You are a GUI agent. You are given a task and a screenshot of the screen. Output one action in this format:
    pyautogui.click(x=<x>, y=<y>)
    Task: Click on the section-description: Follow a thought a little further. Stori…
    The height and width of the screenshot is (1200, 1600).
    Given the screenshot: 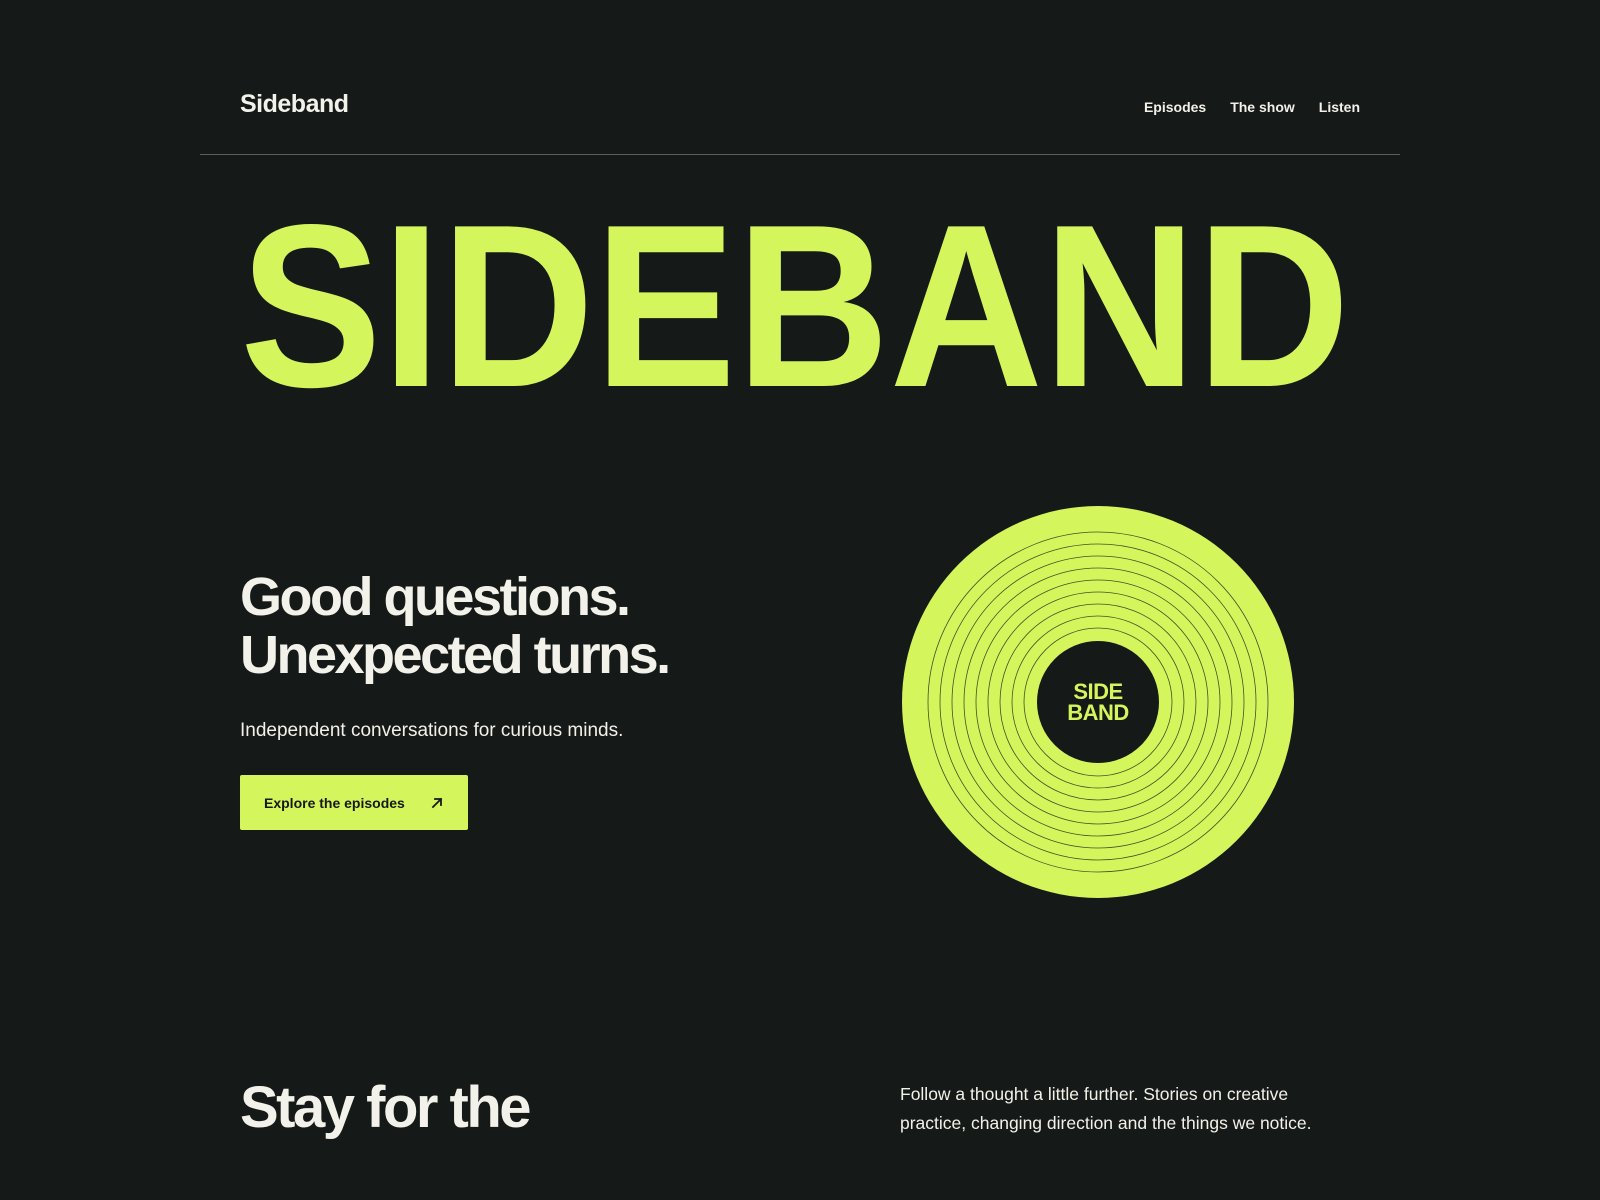 What is the action you would take?
    pyautogui.click(x=1106, y=1108)
    